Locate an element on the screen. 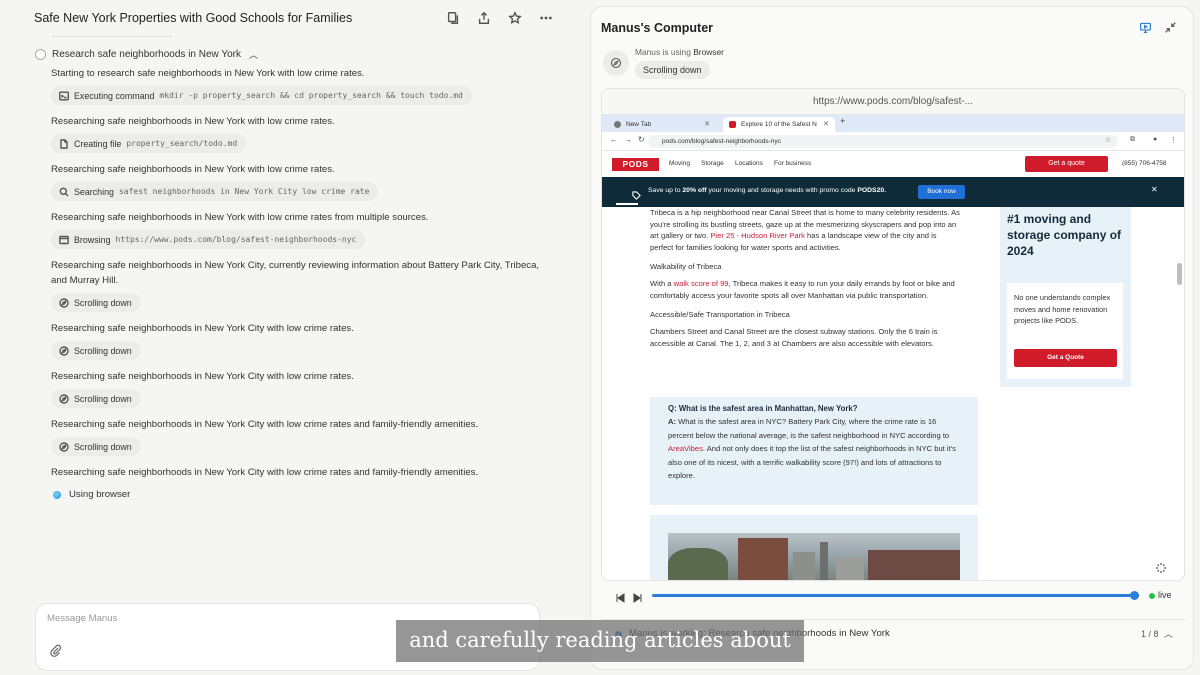 This screenshot has width=1200, height=675. nav-moving: Moving is located at coordinates (679, 163).